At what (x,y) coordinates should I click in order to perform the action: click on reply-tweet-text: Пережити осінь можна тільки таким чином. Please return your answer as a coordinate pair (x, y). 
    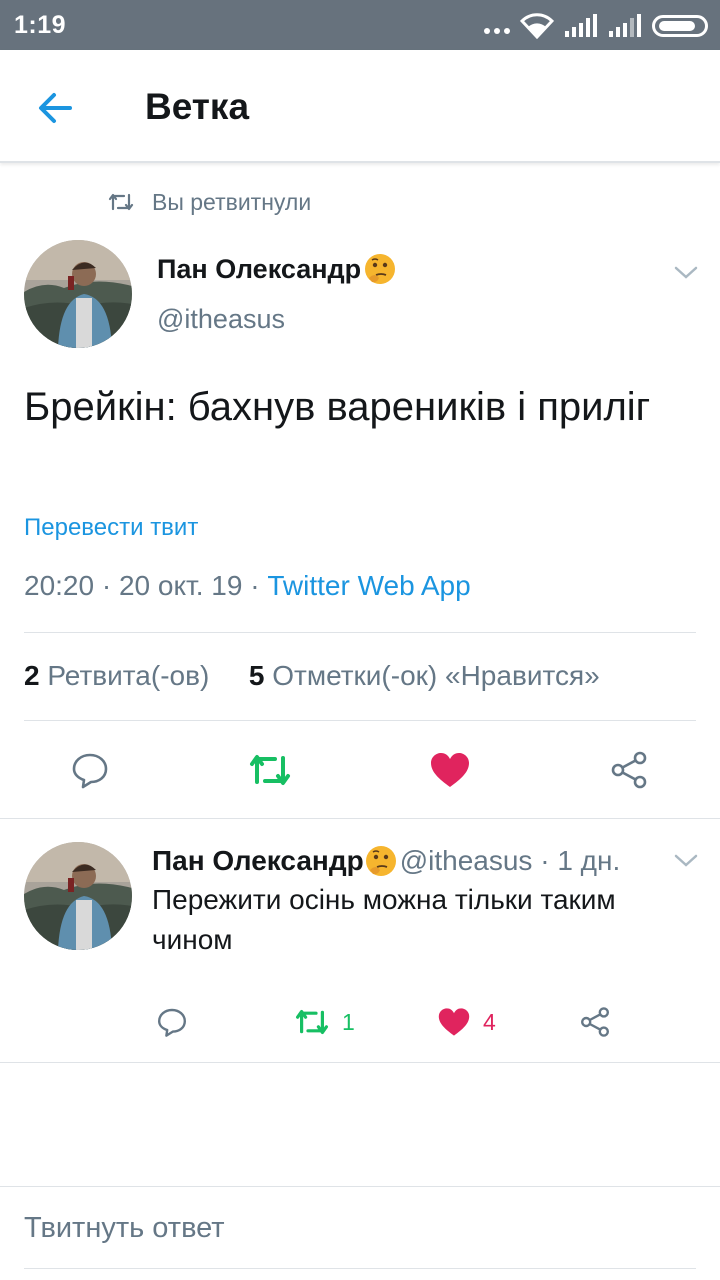
    Looking at the image, I should click on (384, 919).